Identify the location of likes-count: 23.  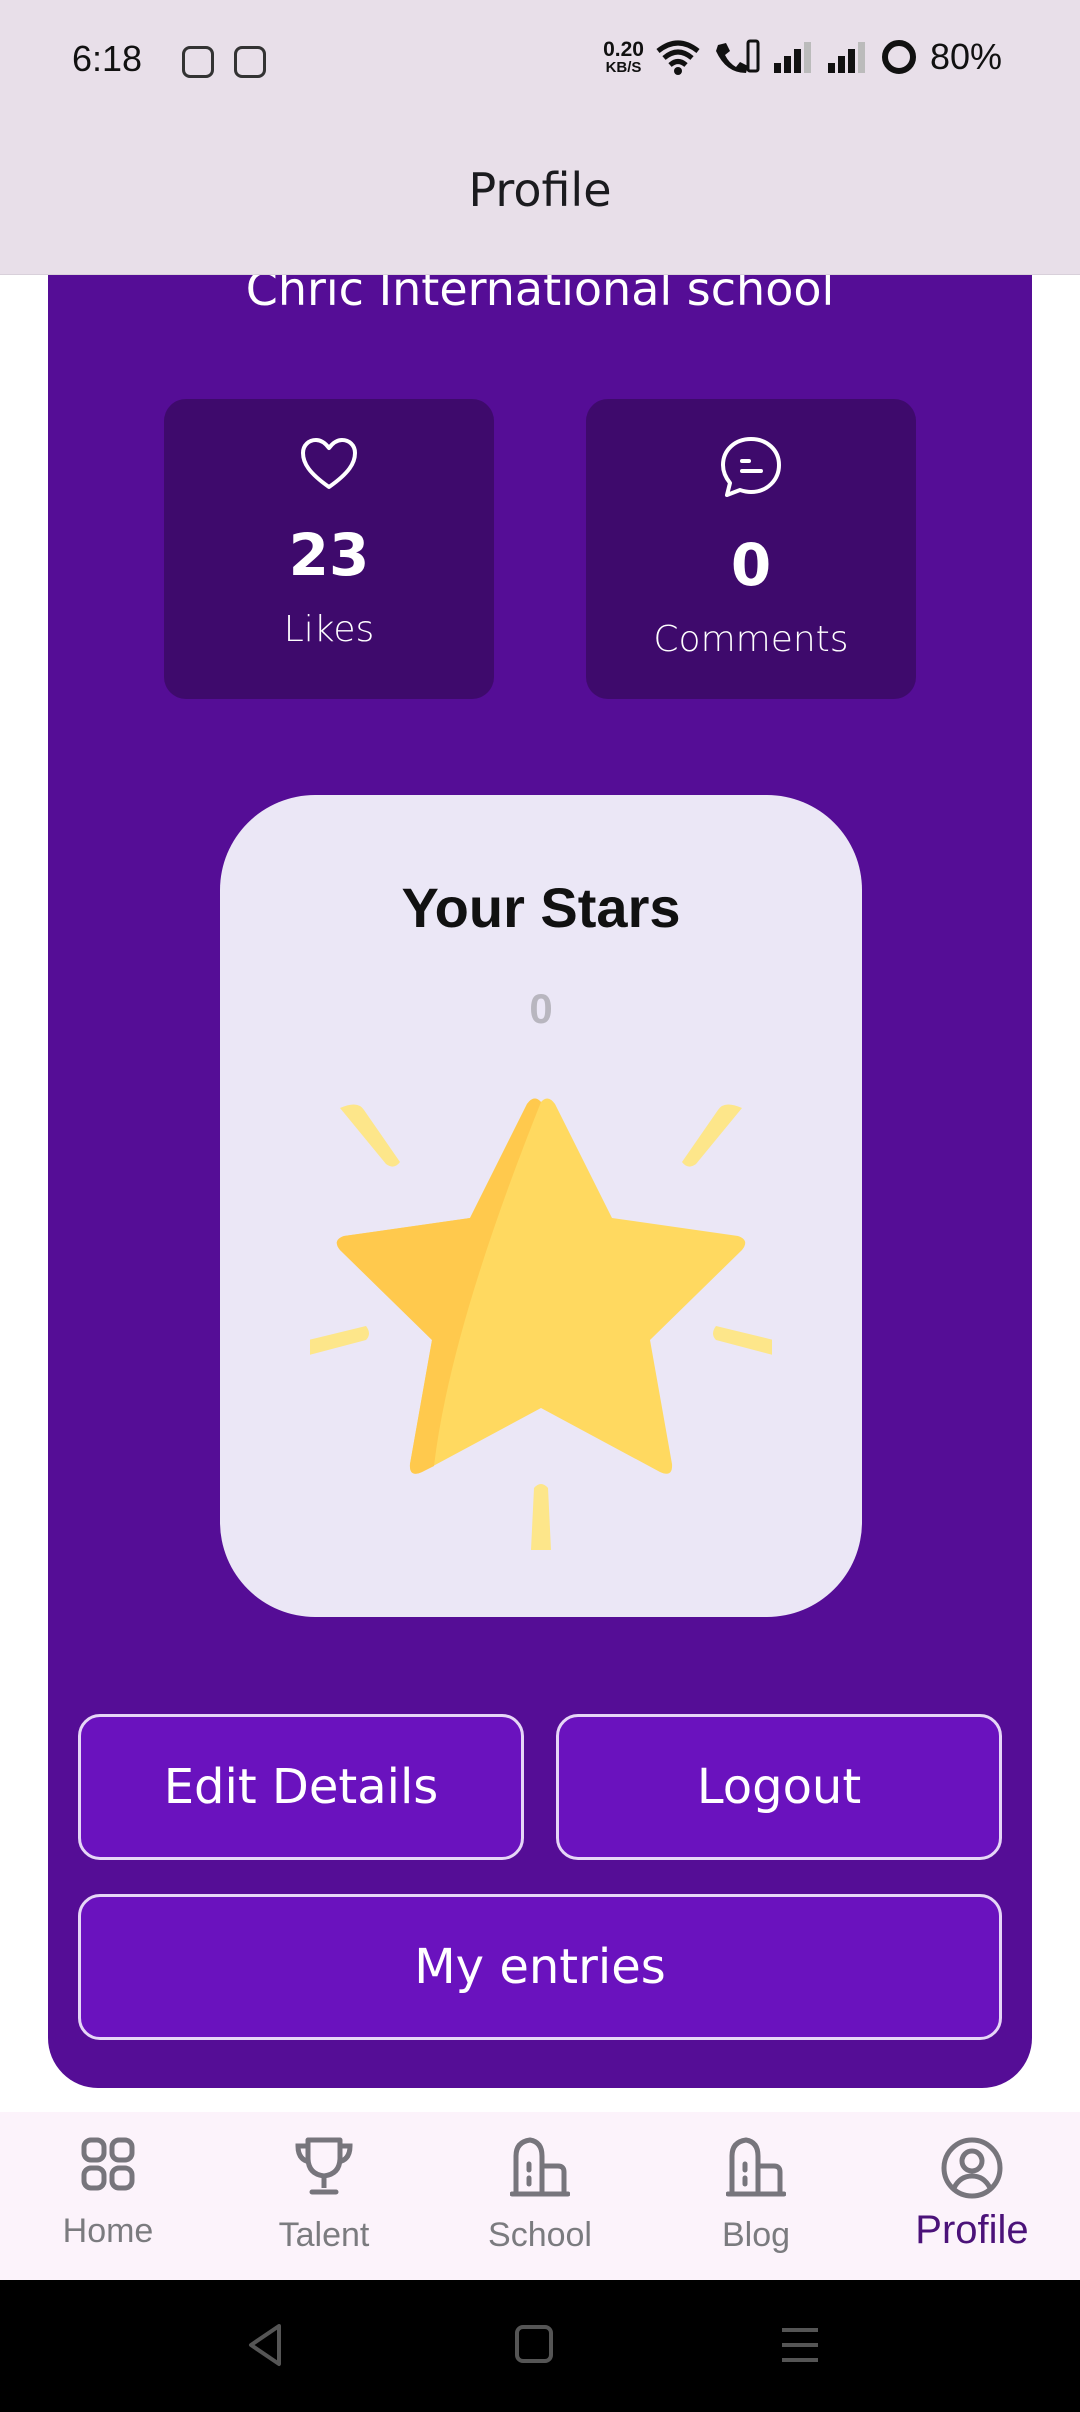
(329, 555).